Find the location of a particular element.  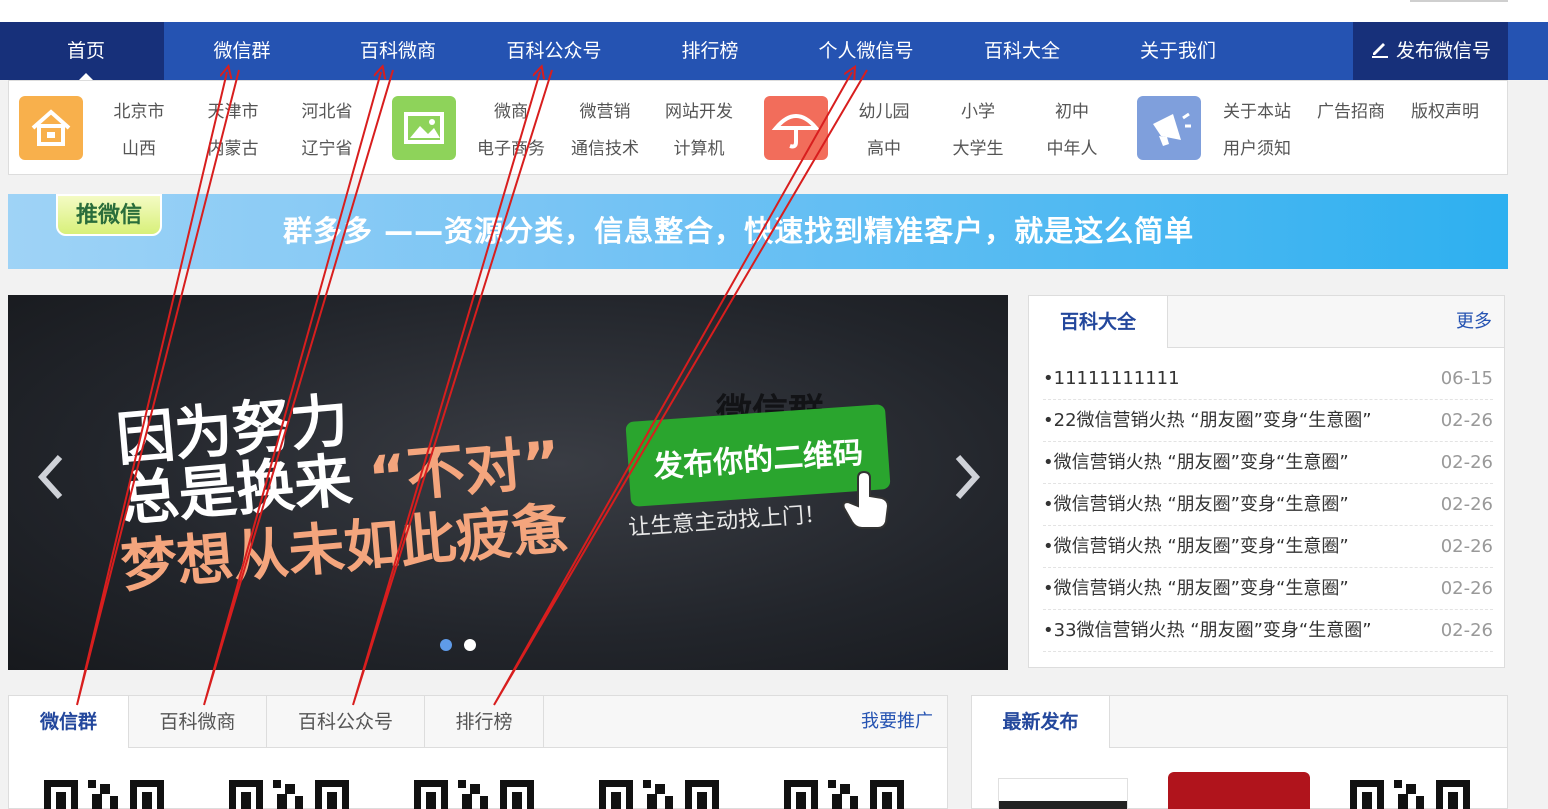

chevron-left-icon is located at coordinates (50, 477).